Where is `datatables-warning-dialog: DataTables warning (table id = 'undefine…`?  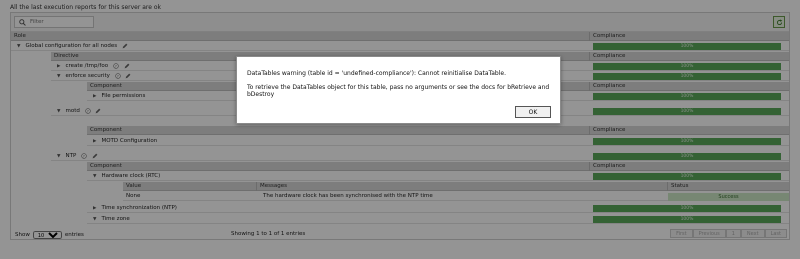
datatables-warning-dialog: DataTables warning (table id = 'undefine… is located at coordinates (398, 90).